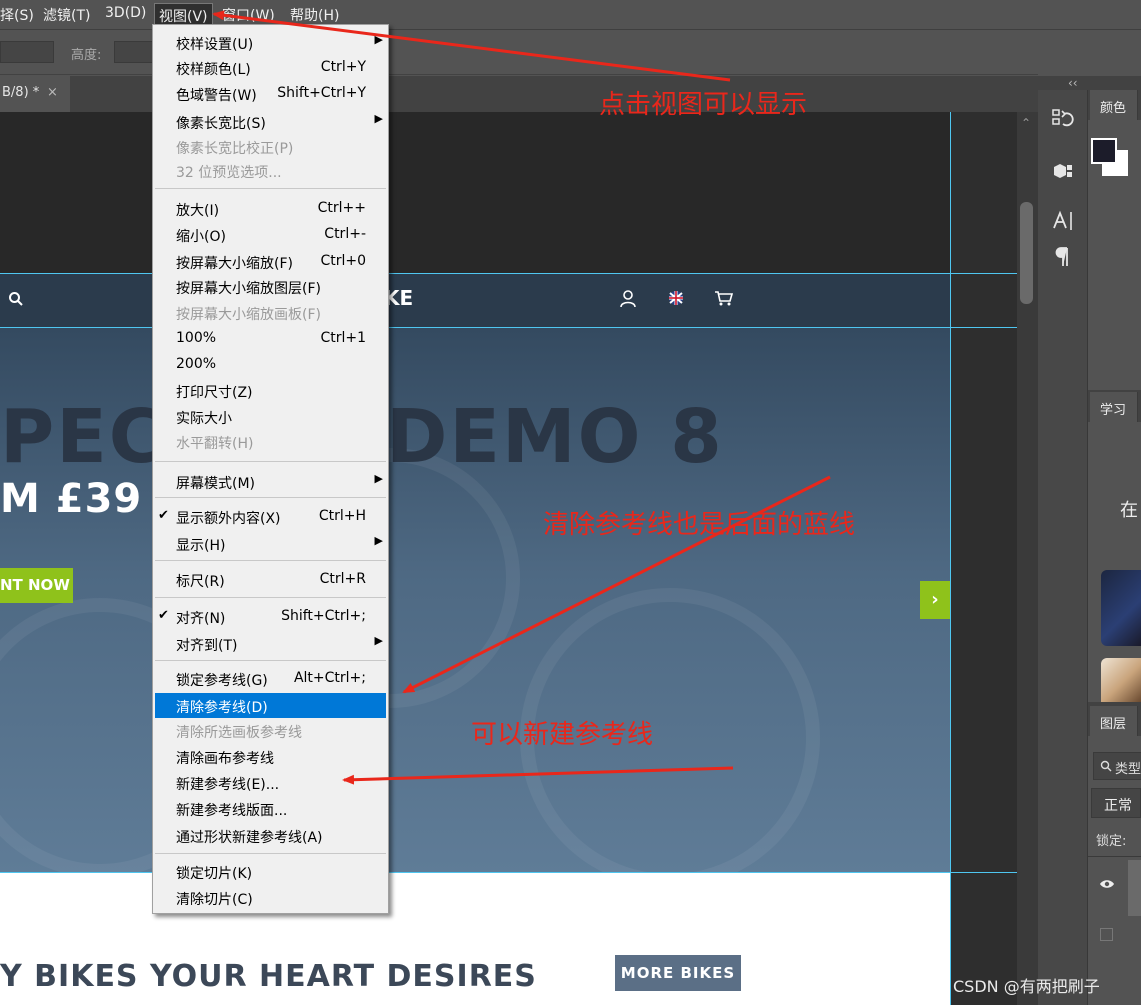  What do you see at coordinates (538, 775) in the screenshot?
I see `annotation-arrow-new` at bounding box center [538, 775].